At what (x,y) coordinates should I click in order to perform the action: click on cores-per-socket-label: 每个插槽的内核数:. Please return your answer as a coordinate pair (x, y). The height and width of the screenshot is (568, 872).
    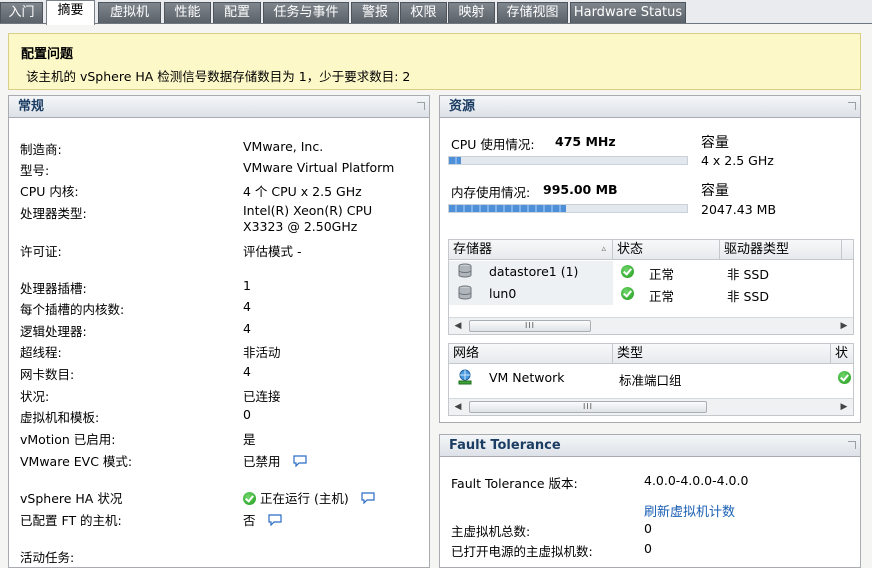
    Looking at the image, I should click on (72, 309).